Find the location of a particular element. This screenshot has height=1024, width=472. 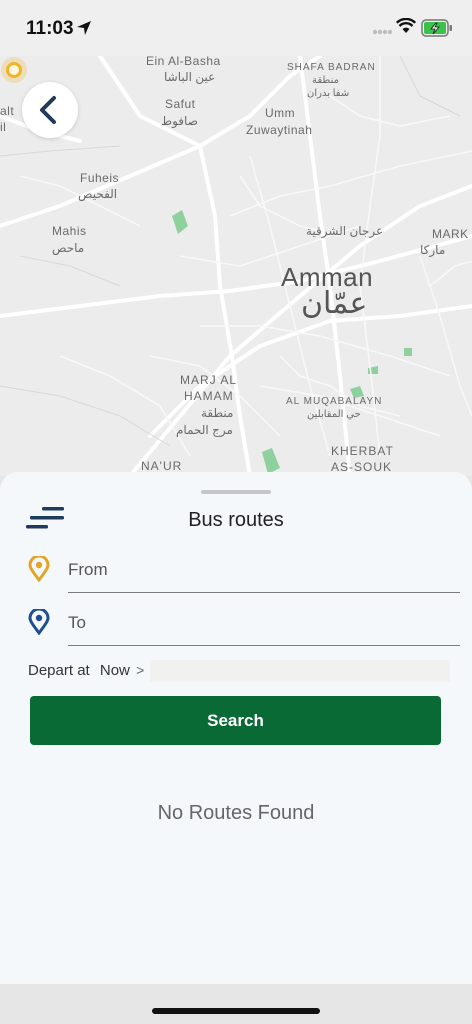

map-label-kherbat: KHERBAT is located at coordinates (362, 451).